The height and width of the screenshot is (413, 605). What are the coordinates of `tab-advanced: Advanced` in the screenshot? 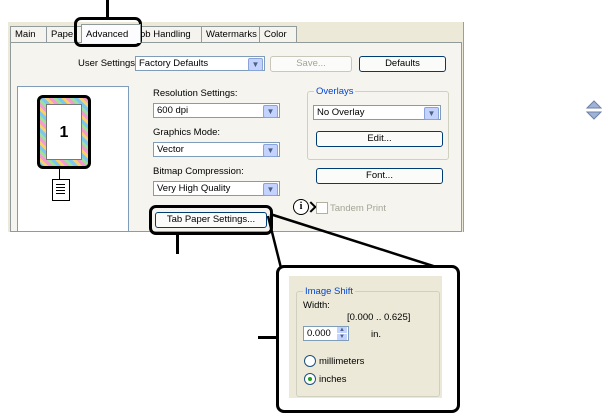 It's located at (111, 33).